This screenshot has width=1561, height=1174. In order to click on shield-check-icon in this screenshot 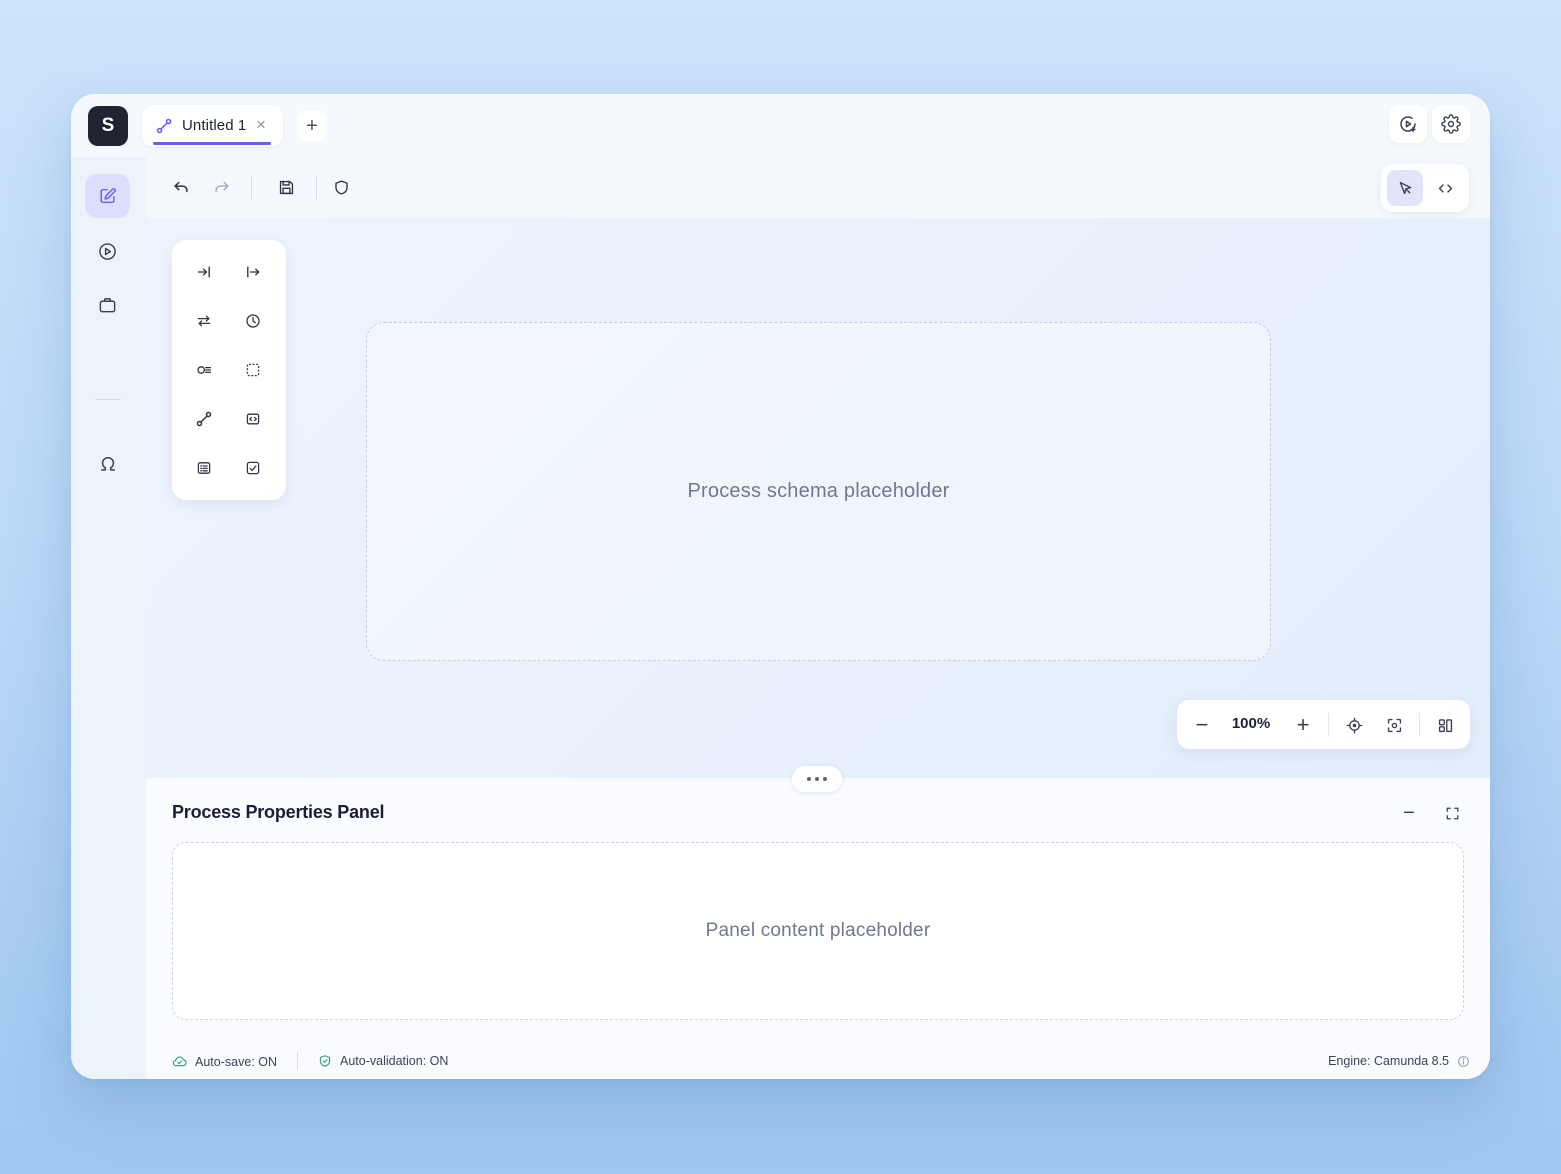, I will do `click(325, 1061)`.